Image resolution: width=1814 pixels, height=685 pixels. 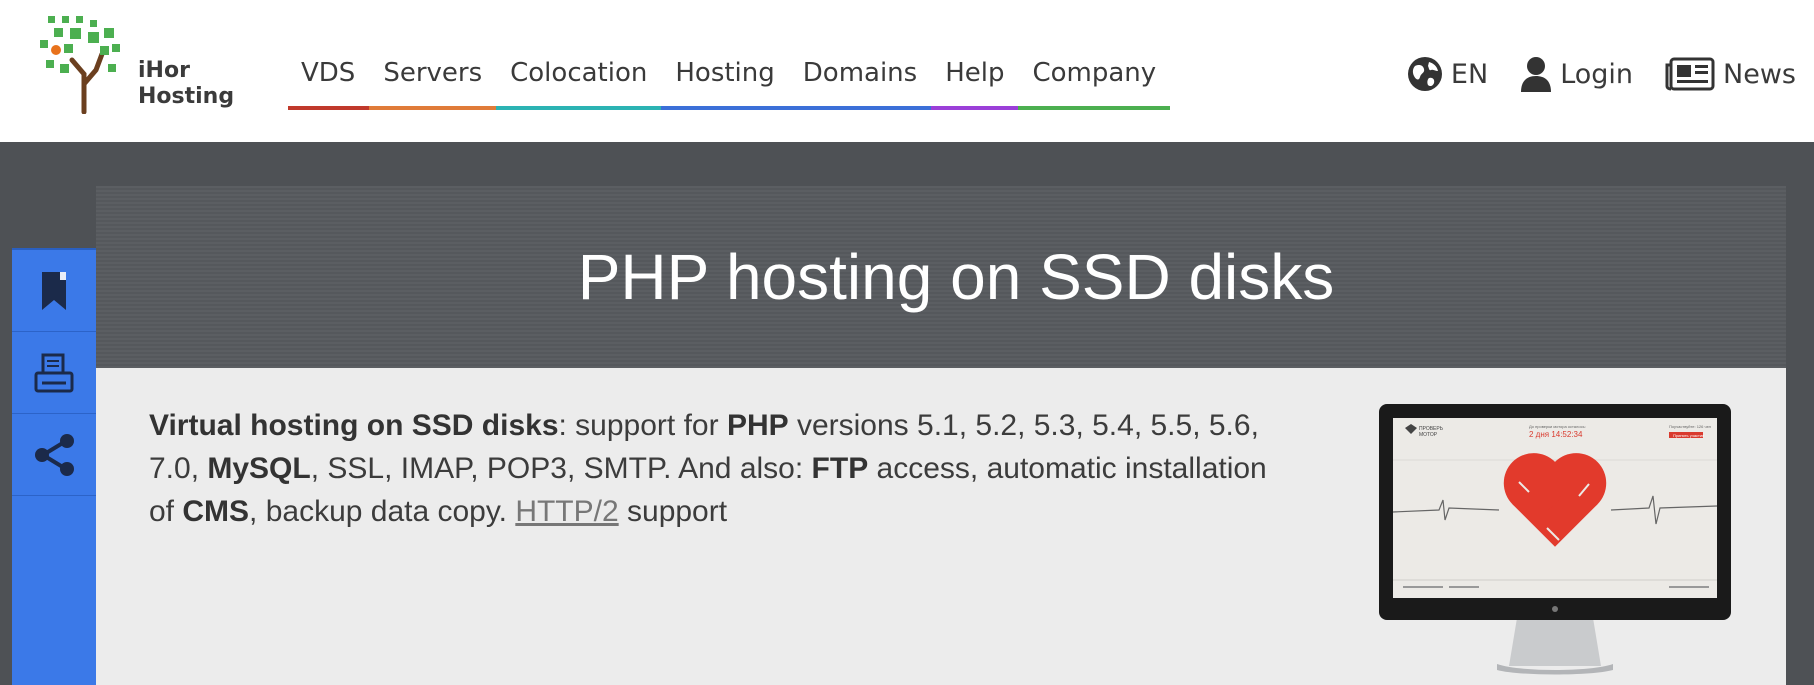 I want to click on nav-servers: Servers, so click(x=433, y=80).